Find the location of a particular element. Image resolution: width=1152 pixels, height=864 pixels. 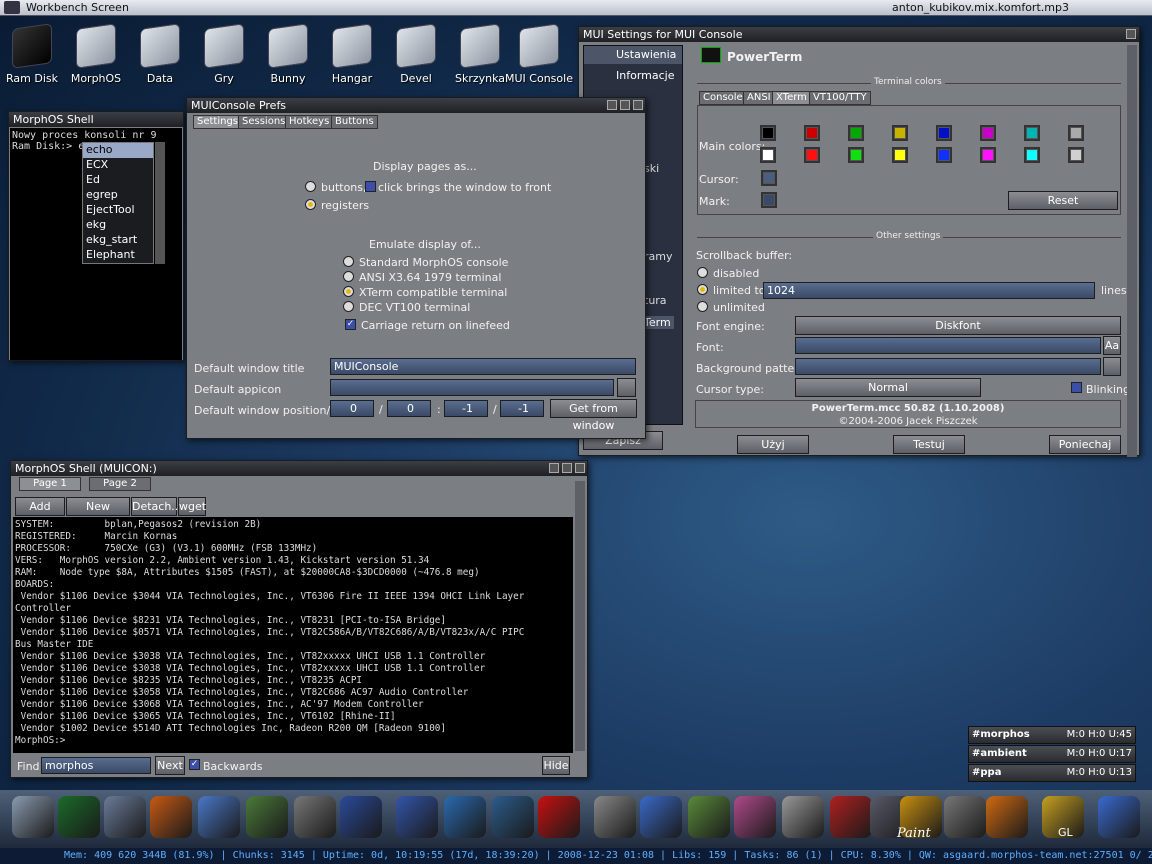

pattern-popup-button is located at coordinates (1112, 366).